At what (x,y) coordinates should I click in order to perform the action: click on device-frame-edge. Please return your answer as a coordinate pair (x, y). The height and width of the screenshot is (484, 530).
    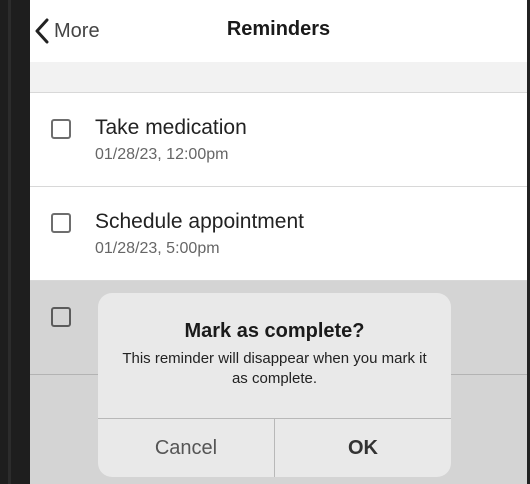
    Looking at the image, I should click on (9, 242).